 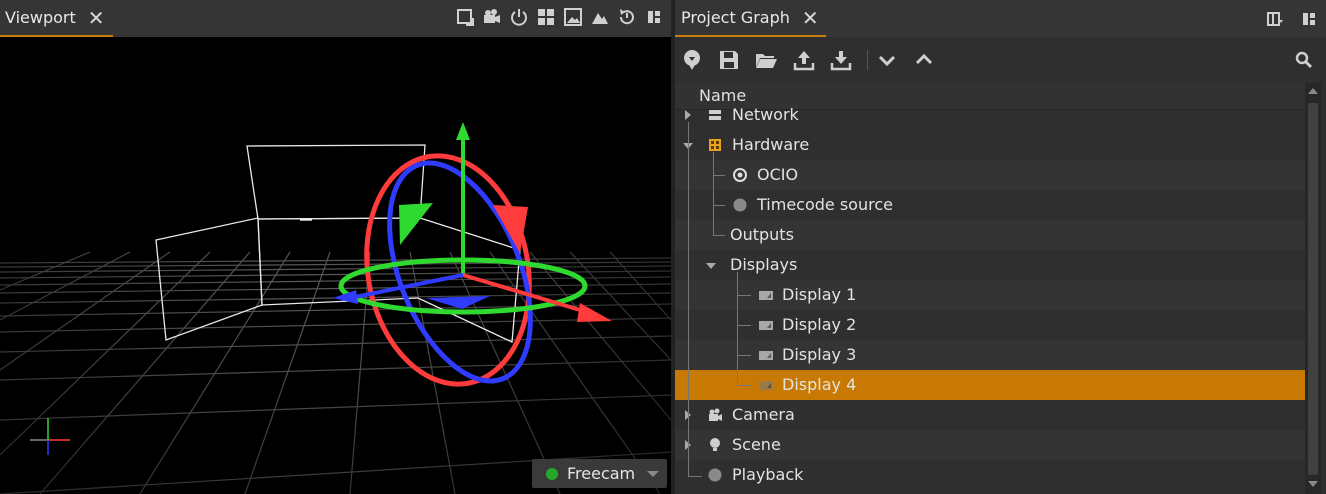 I want to click on tree-scrollbar, so click(x=1313, y=288).